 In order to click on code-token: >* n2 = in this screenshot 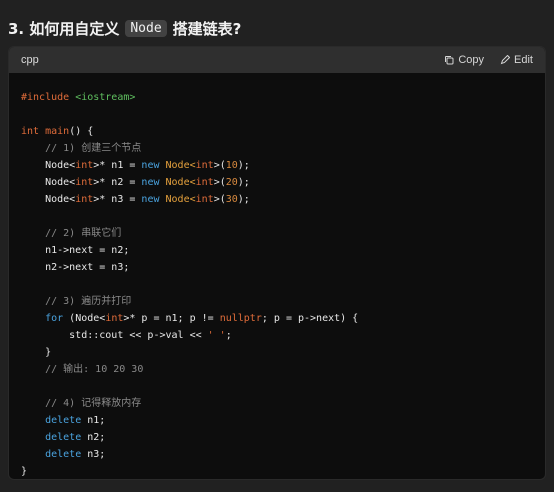, I will do `click(117, 182)`.